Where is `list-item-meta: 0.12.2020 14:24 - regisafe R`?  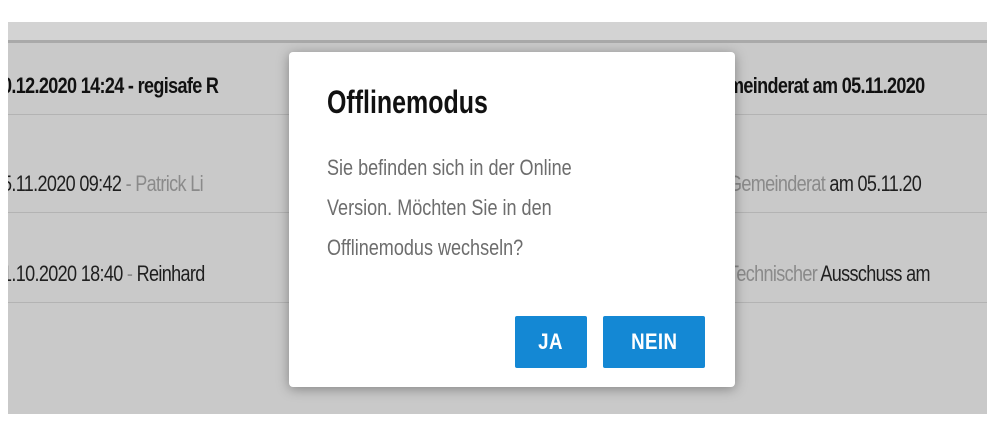 list-item-meta: 0.12.2020 14:24 - regisafe R is located at coordinates (113, 86).